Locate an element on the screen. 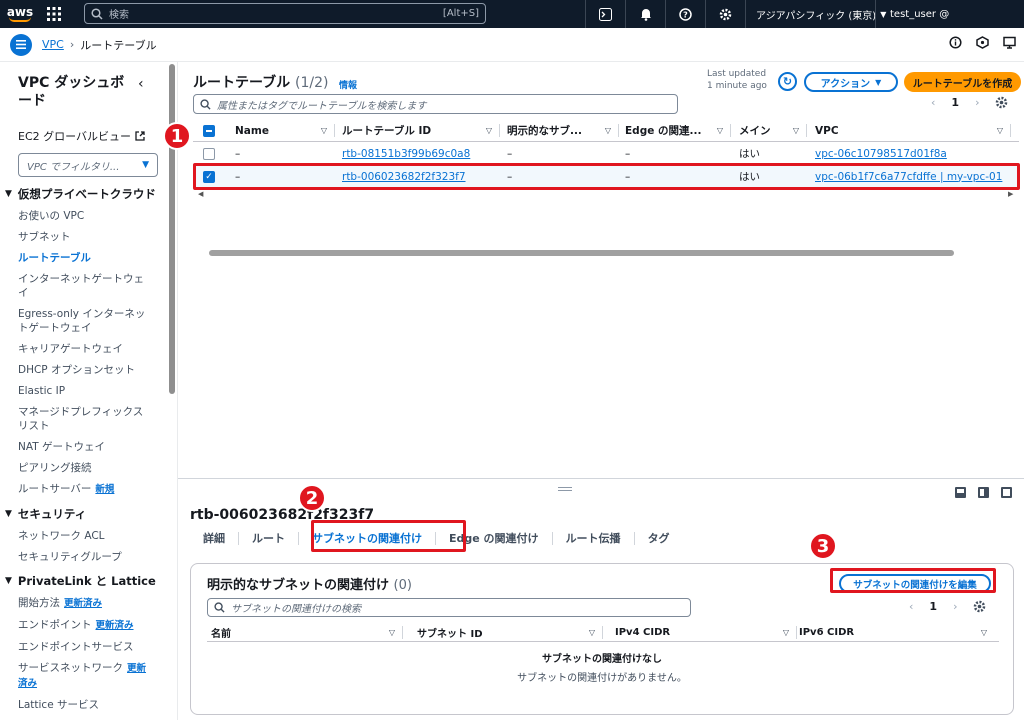  panel-close-icon is located at coordinates (1006, 492).